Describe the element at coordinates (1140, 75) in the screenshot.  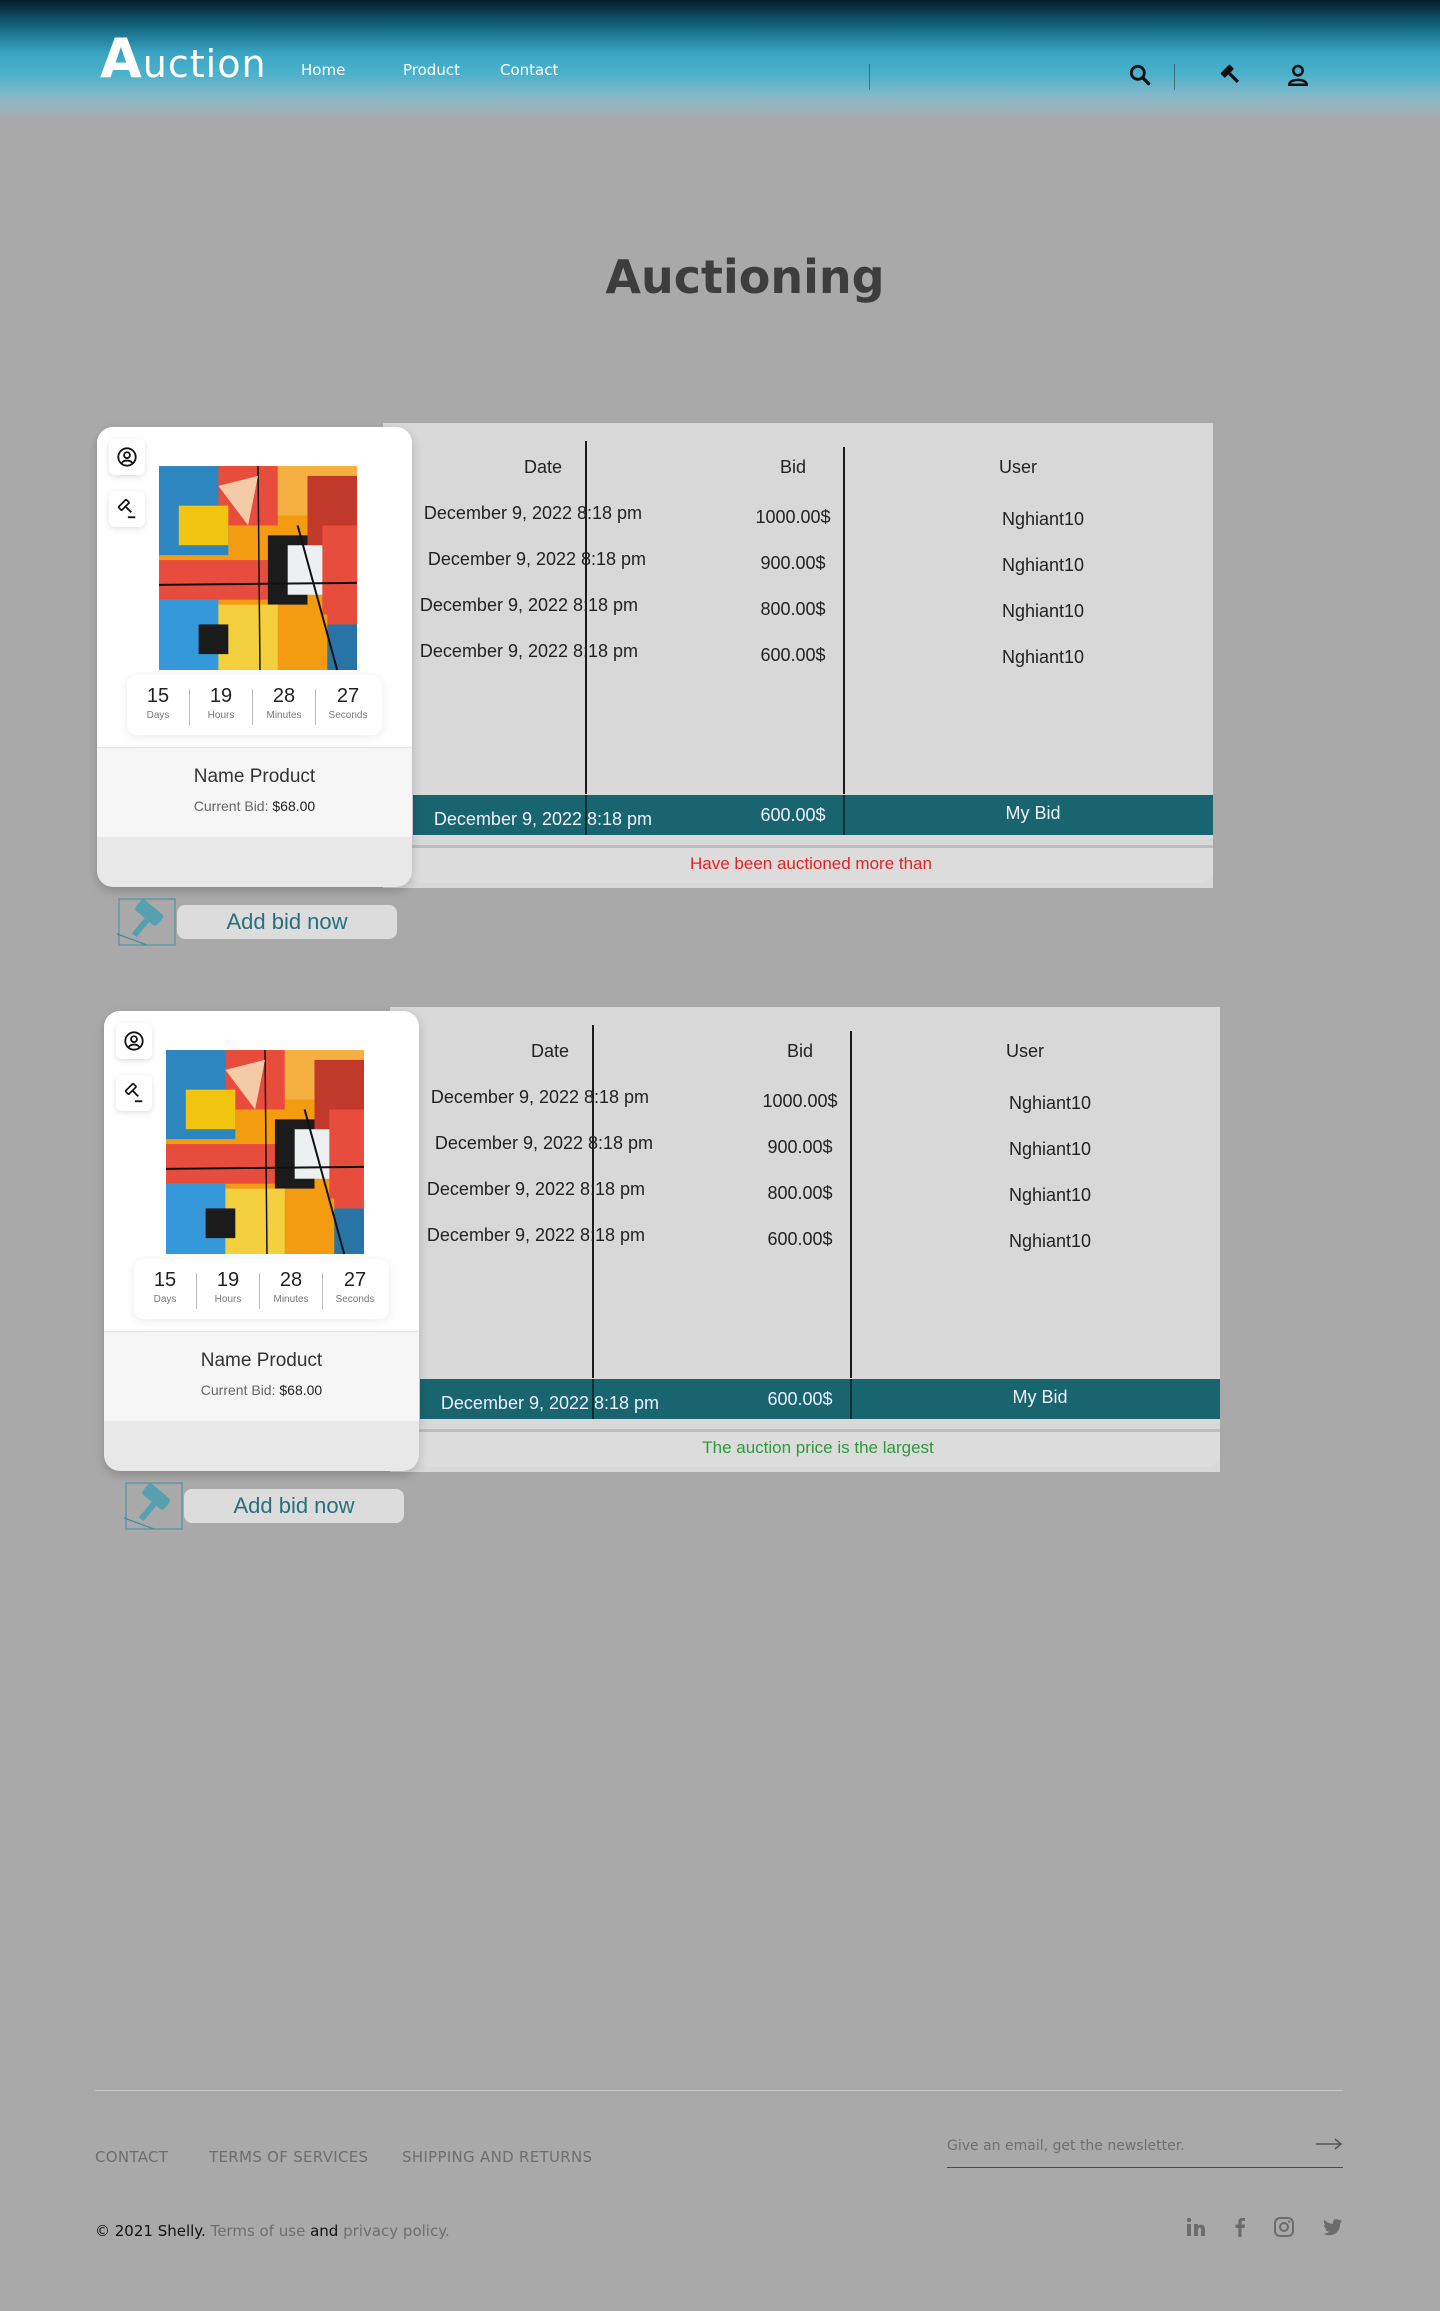
I see `search-icon` at that location.